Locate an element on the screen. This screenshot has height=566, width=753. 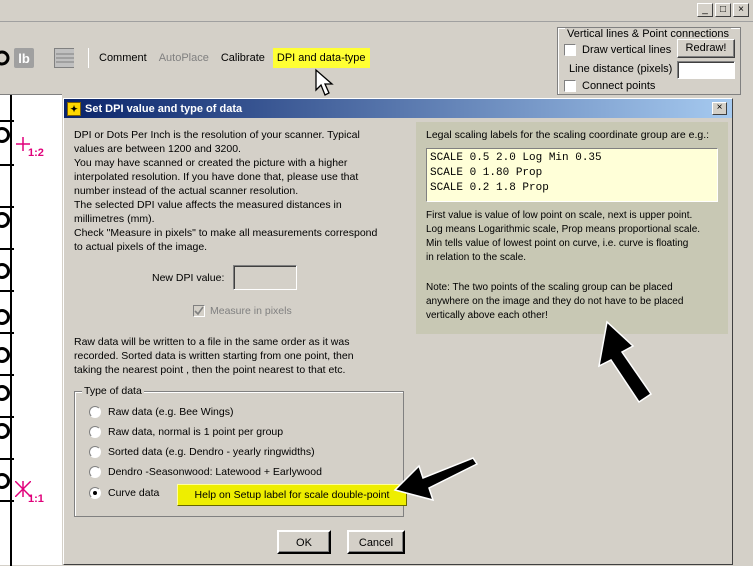
option-raw-data-normal: Raw data, normal is 1 point per group is located at coordinates (186, 432).